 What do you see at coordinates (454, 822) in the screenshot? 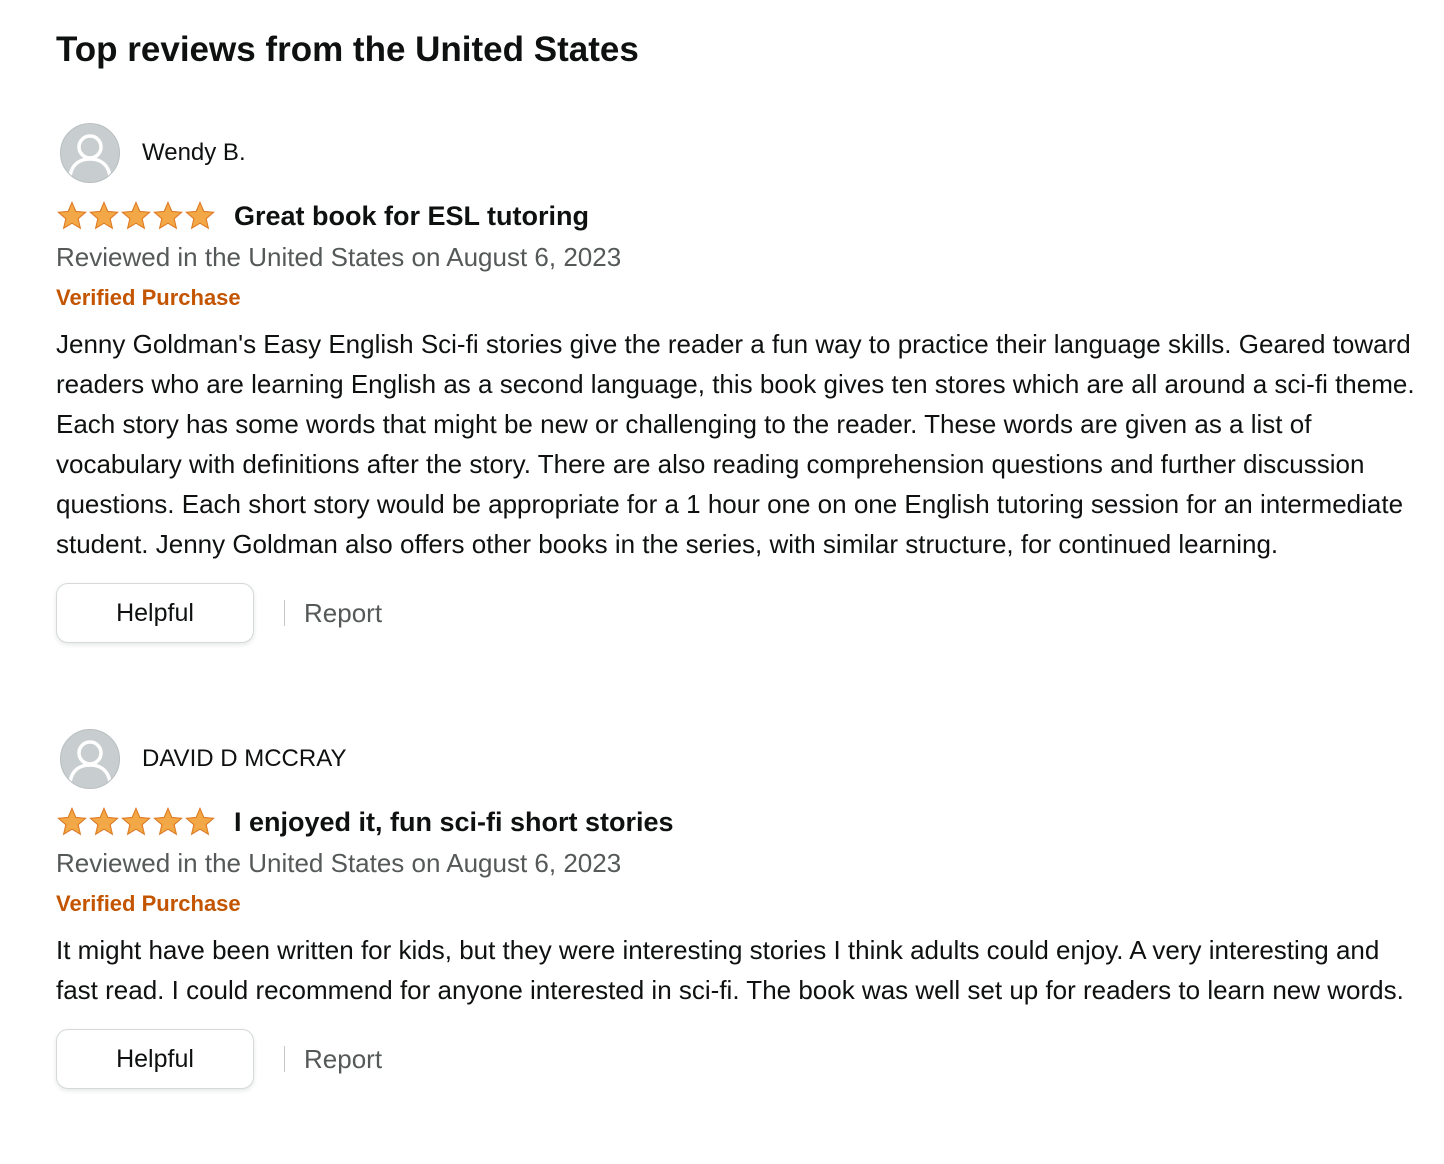
I see `review-title: I enjoyed it, fun sci-fi short stories` at bounding box center [454, 822].